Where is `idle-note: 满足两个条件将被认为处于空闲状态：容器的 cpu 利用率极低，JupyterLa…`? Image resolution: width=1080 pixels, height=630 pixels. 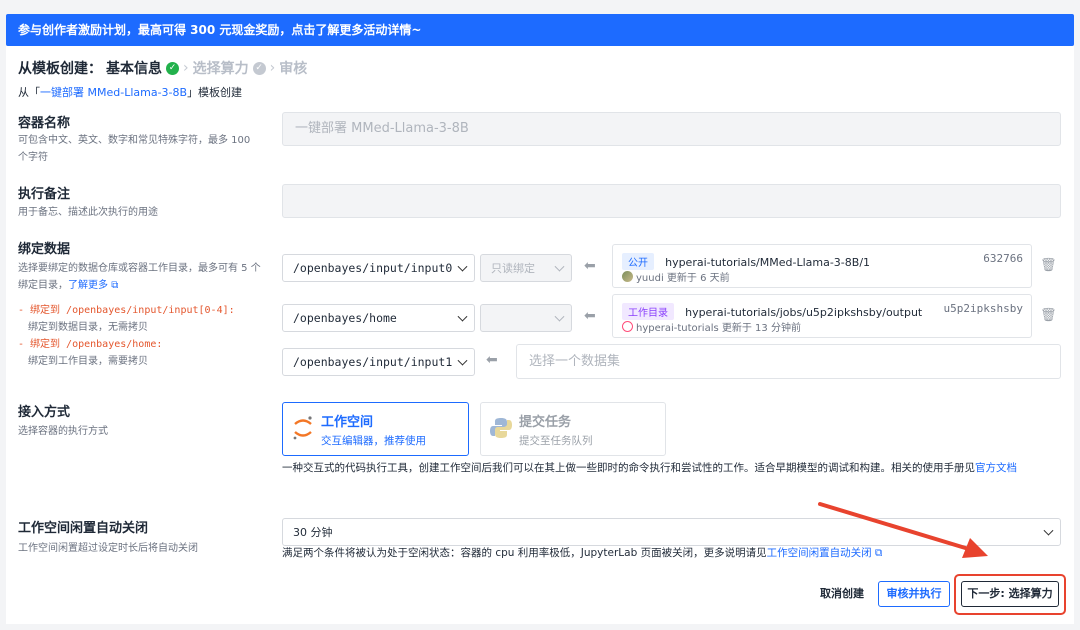
idle-note: 满足两个条件将被认为处于空闲状态：容器的 cpu 利用率极低，JupyterLa… is located at coordinates (582, 553).